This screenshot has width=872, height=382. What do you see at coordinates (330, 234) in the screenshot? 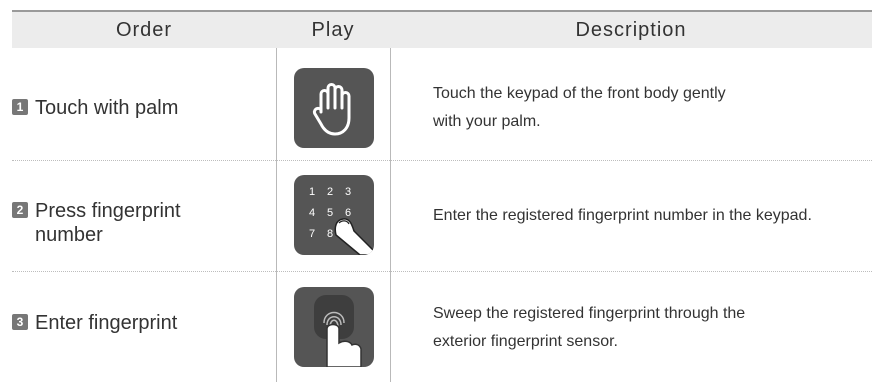
I see `keypad-key: 8` at bounding box center [330, 234].